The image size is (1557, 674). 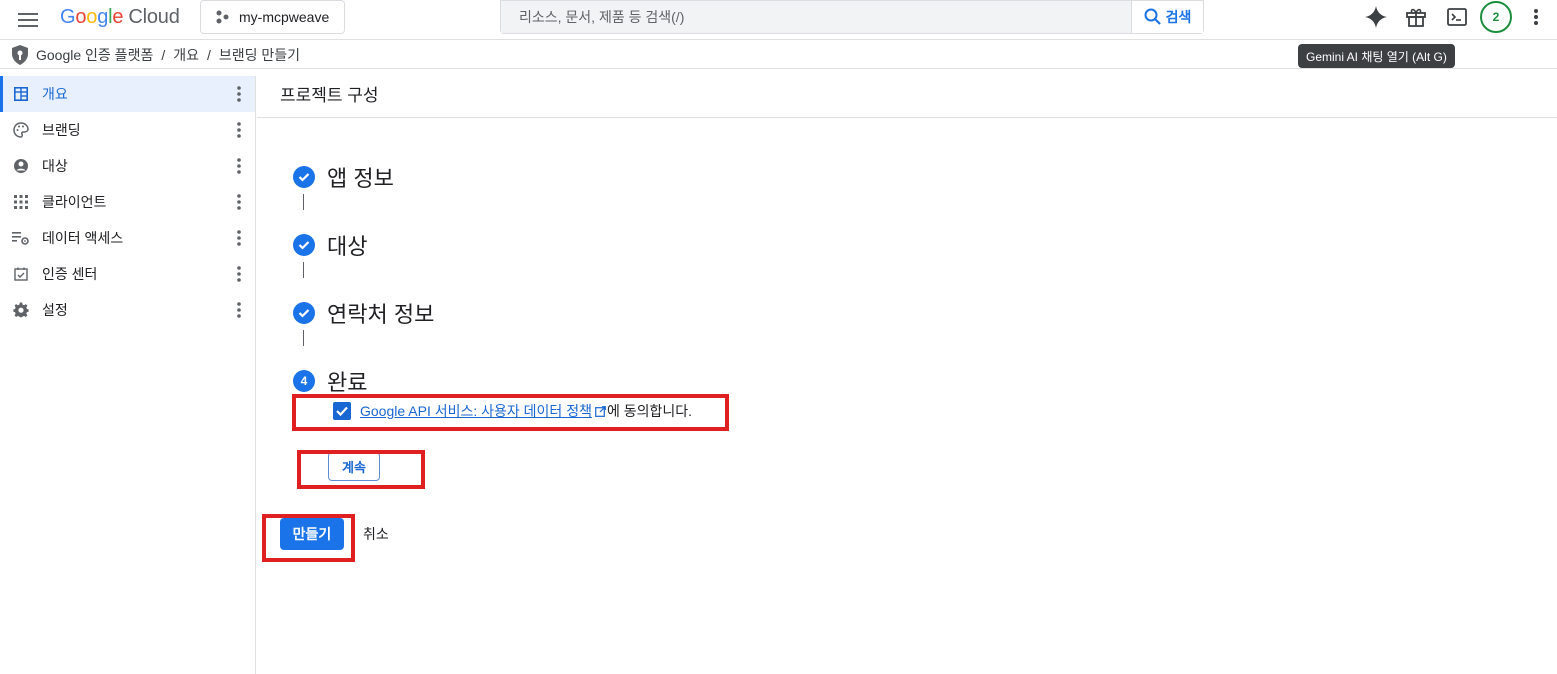 I want to click on step-title: 완료, so click(x=347, y=382).